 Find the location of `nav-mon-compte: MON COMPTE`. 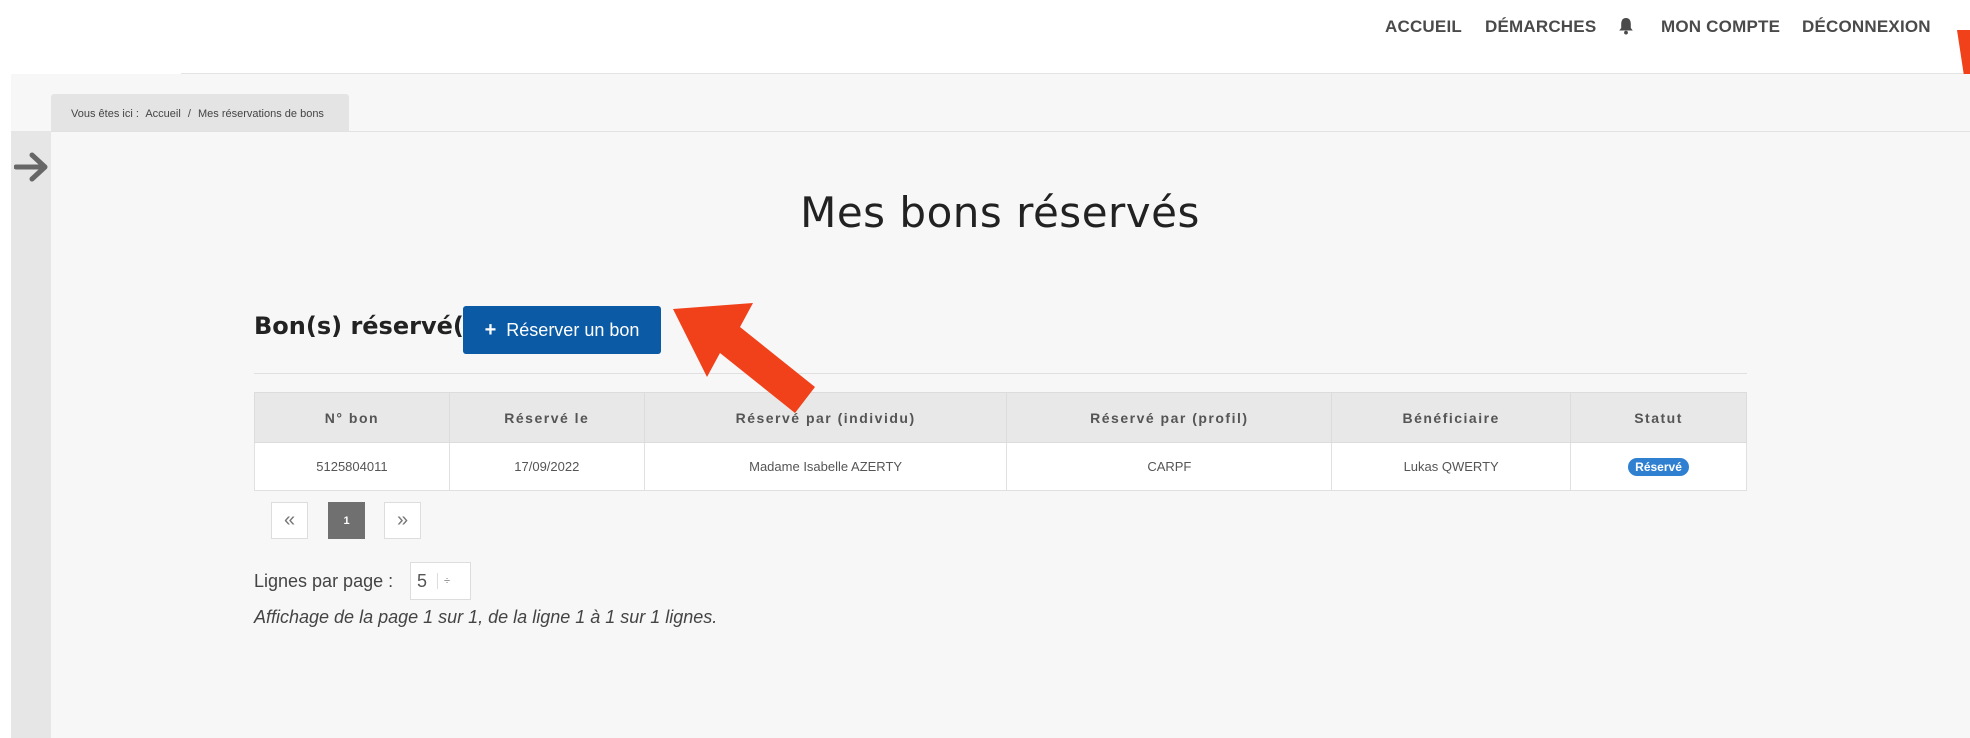

nav-mon-compte: MON COMPTE is located at coordinates (1720, 27).